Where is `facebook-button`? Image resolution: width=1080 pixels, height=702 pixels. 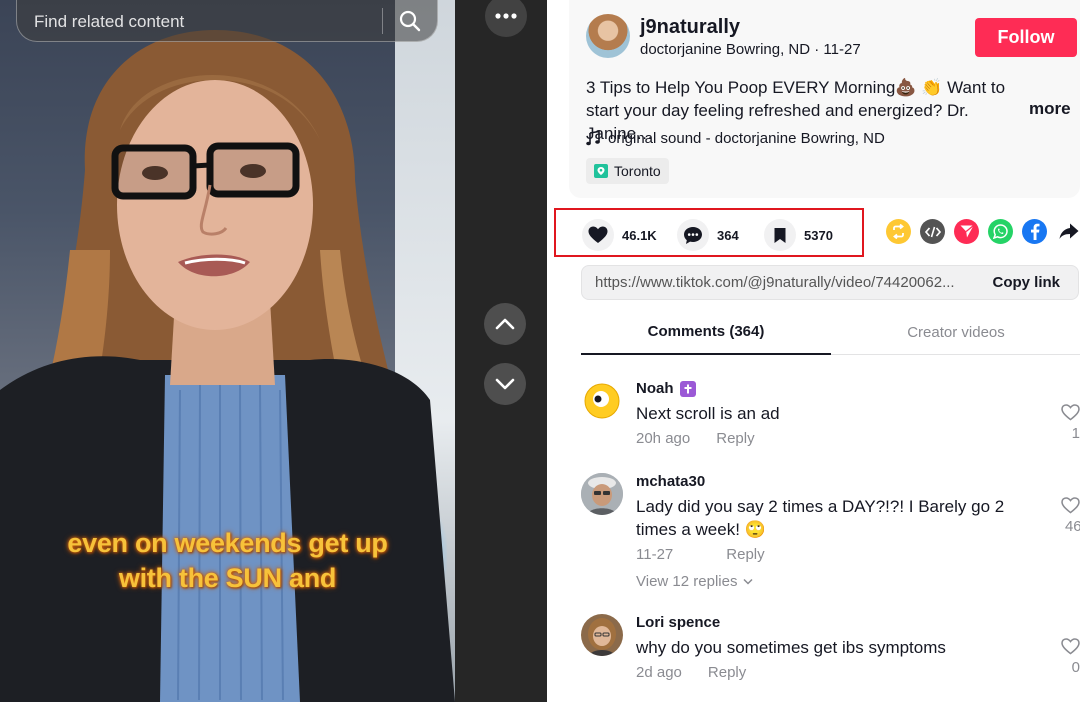
facebook-button is located at coordinates (1034, 231).